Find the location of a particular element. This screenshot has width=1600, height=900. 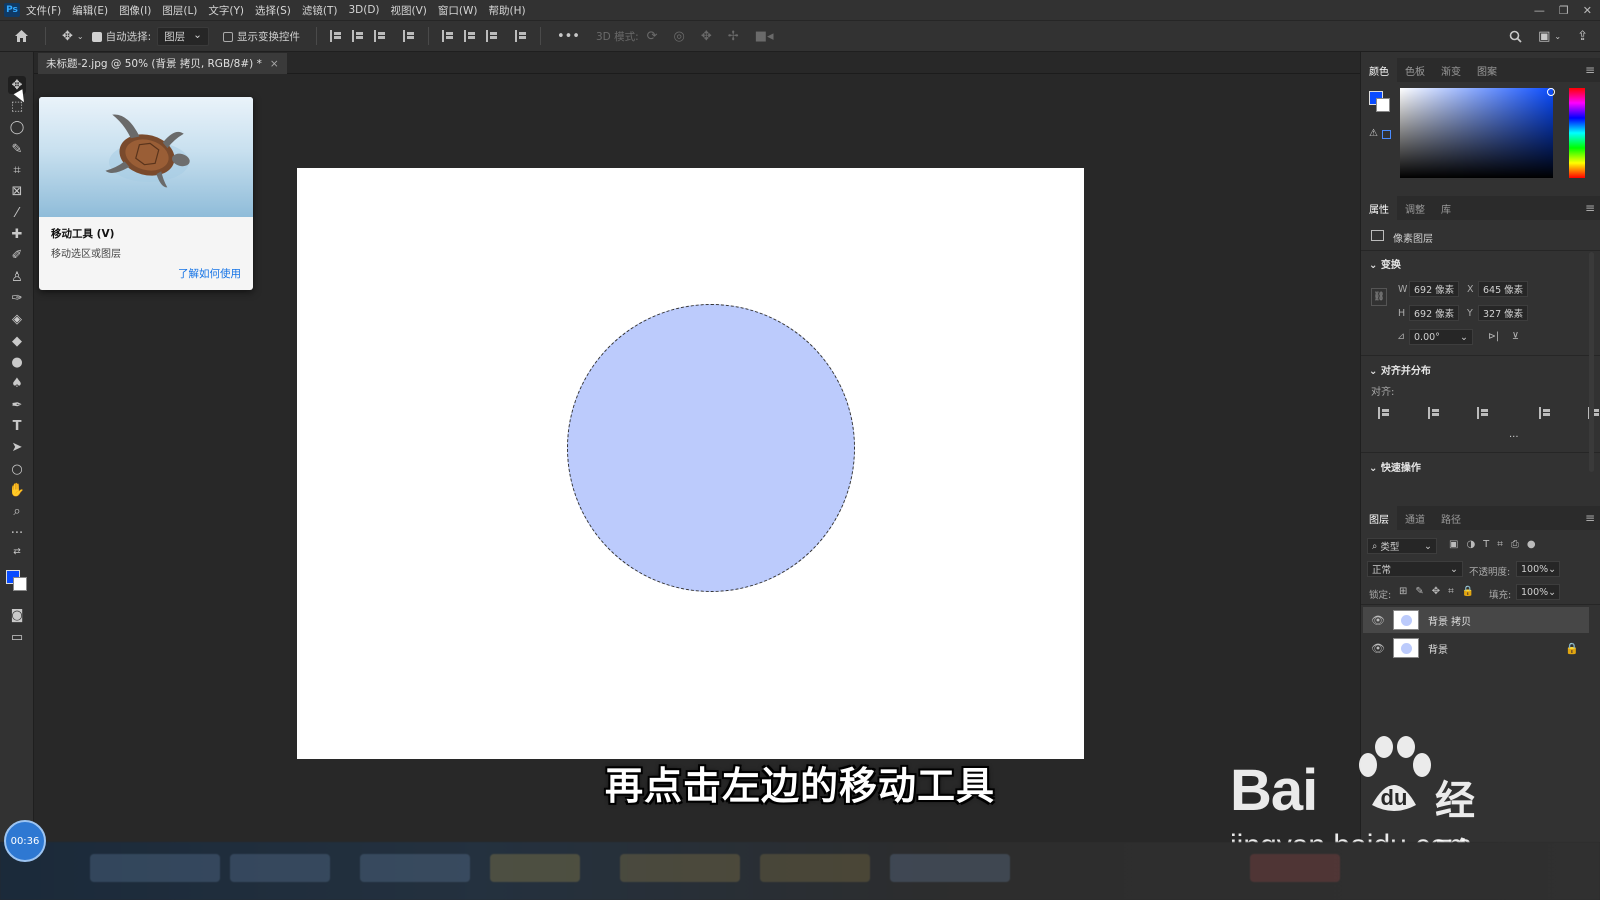

fill-field: 100% ⌄ is located at coordinates (1538, 592).